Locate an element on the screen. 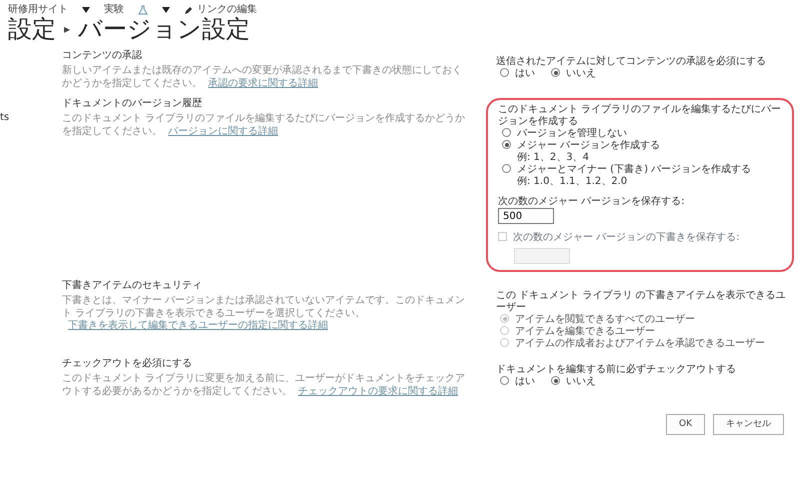  section-description: 新しいアイテムまたは既存のアイテムへの変更が承認されるまで下書きの状態にしておくかどうかを指定してください。 承認の要求に関する詳細 is located at coordinates (262, 77).